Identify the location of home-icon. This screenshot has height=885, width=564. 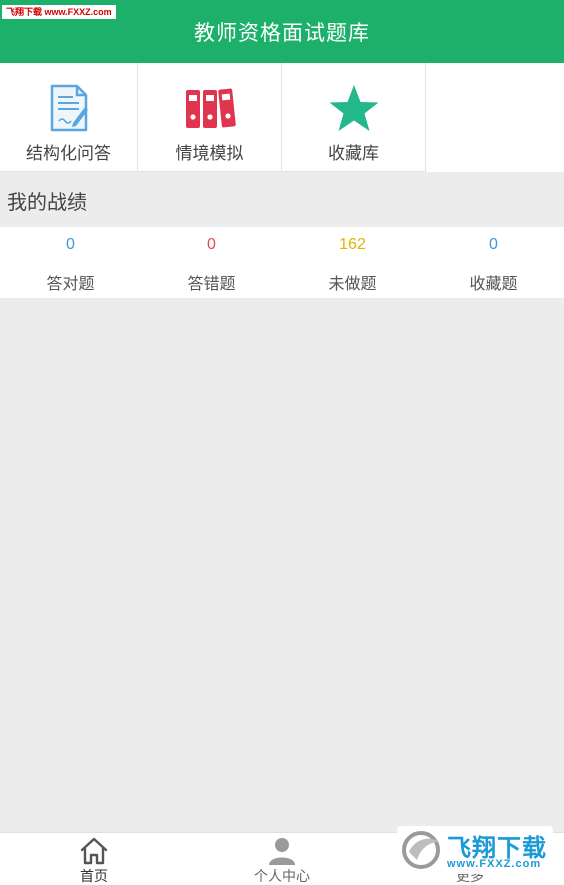
(94, 853).